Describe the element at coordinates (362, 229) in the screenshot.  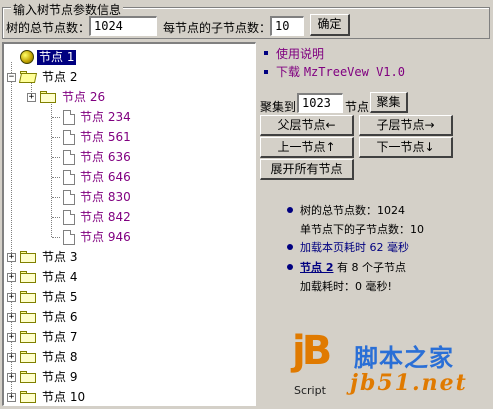
I see `stat-children-per-node: 单节点下的子节点数：10` at that location.